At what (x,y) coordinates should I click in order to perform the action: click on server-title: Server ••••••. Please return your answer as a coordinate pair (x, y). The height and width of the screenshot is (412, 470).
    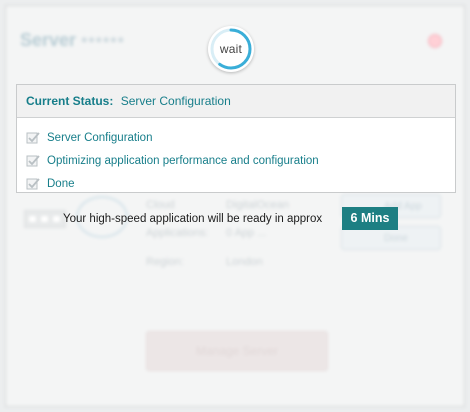
    Looking at the image, I should click on (72, 40).